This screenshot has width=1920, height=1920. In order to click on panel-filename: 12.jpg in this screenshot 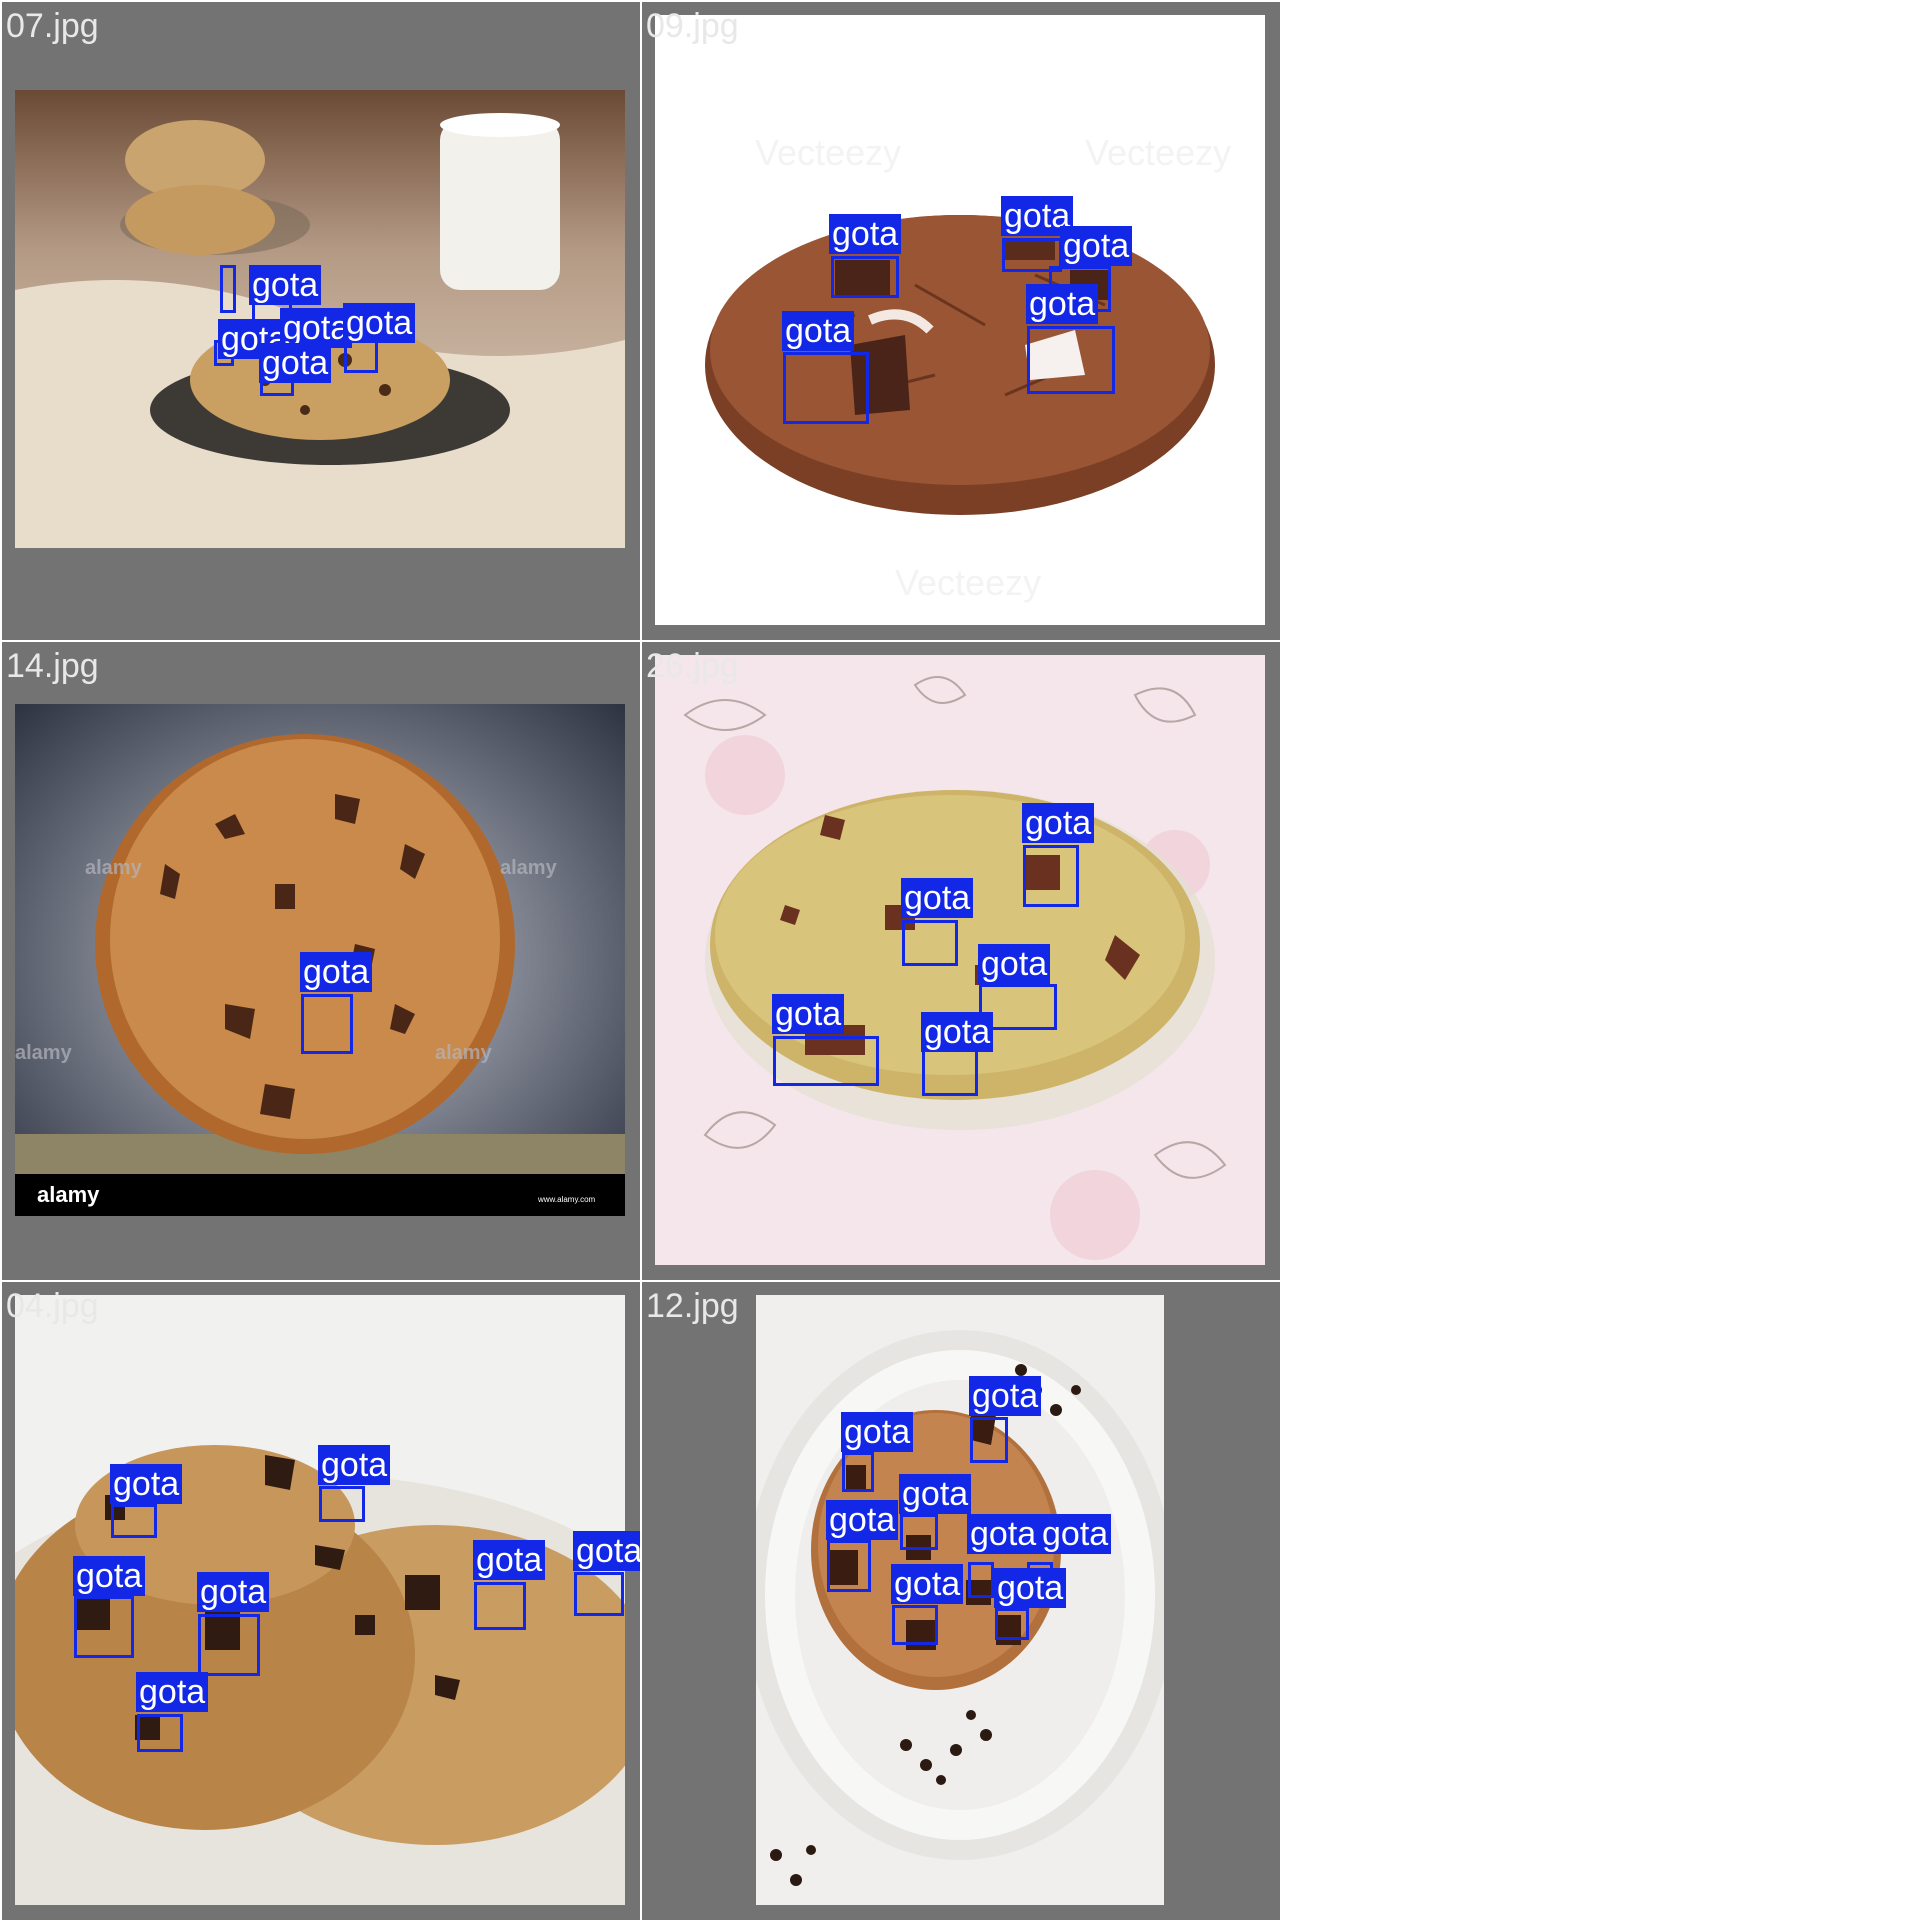, I will do `click(692, 1306)`.